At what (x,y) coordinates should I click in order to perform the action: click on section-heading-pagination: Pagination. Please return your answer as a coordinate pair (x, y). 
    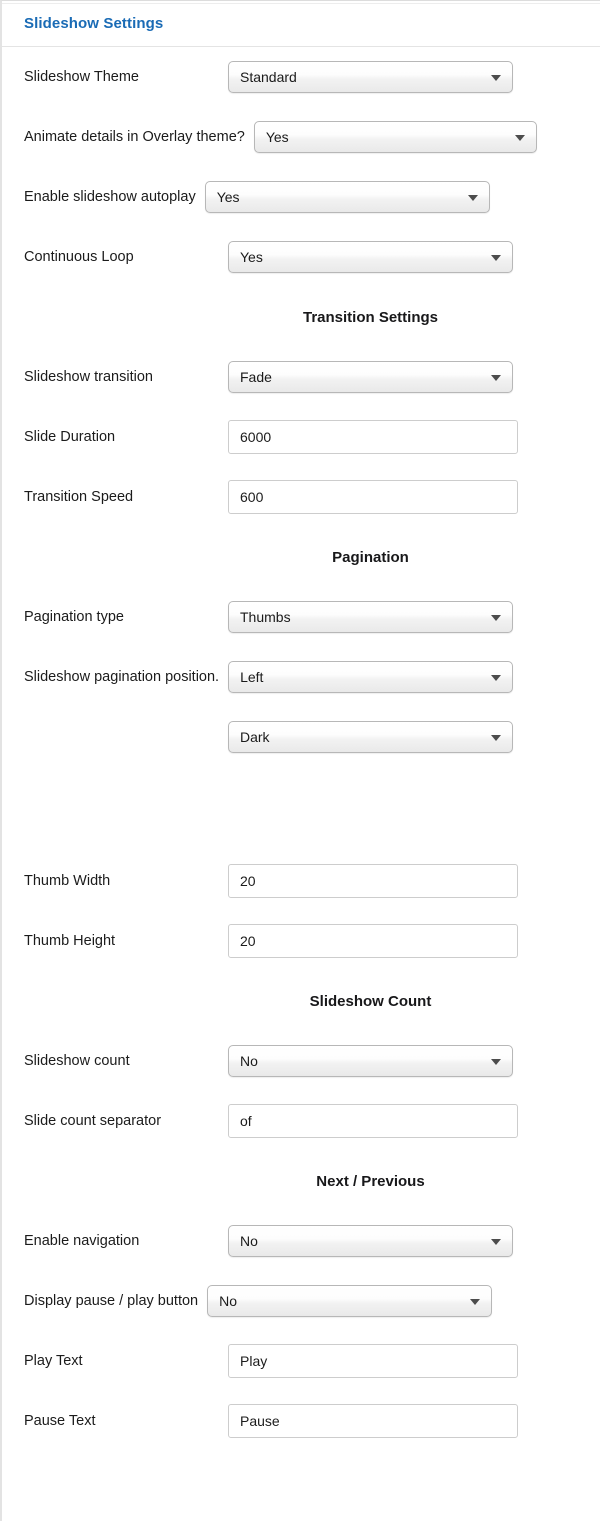
    Looking at the image, I should click on (301, 557).